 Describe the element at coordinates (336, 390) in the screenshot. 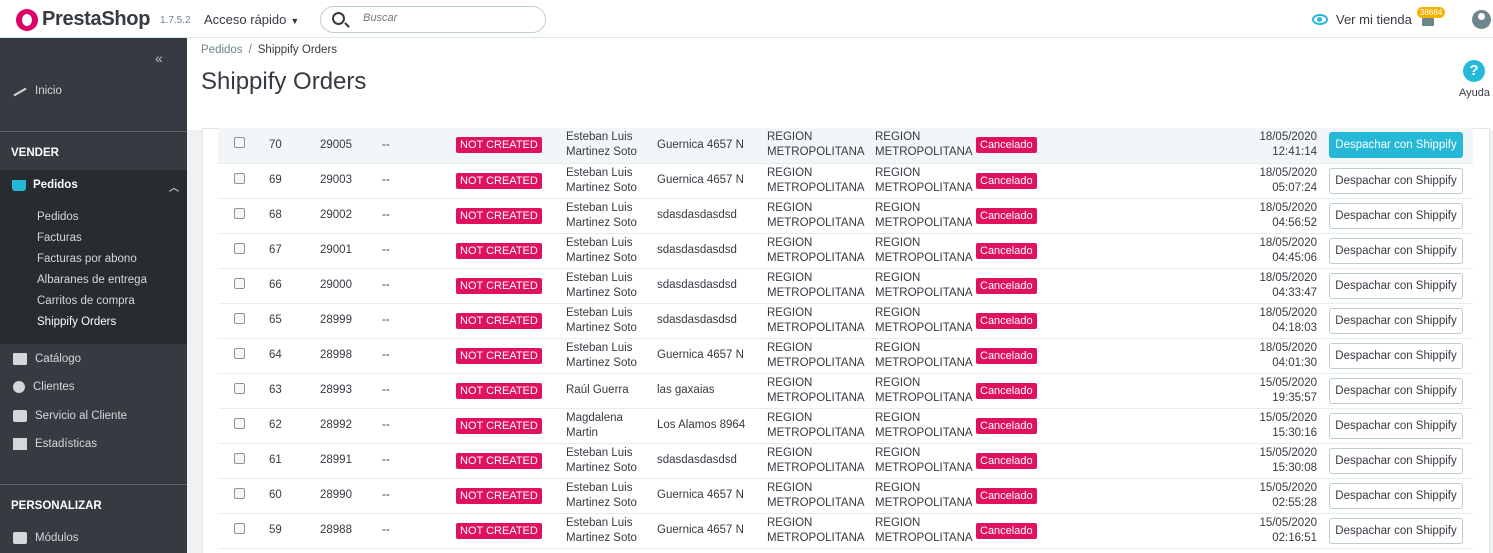

I see `cell-reference: 28993` at that location.